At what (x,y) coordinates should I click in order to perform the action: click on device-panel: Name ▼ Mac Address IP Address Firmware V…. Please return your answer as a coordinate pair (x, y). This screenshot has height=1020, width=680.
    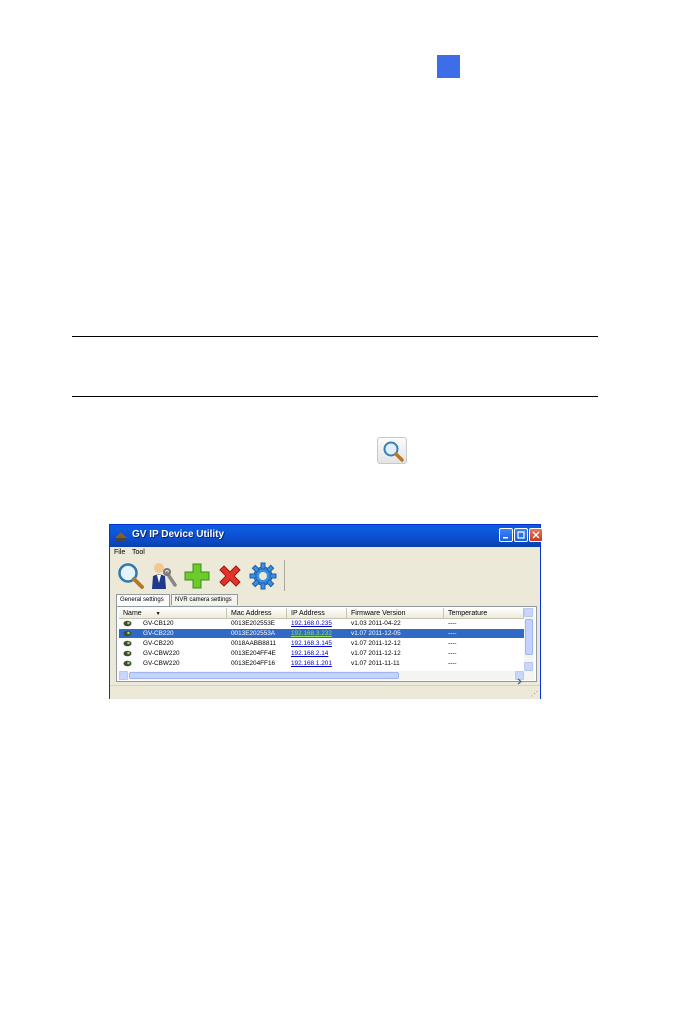
    Looking at the image, I should click on (326, 645).